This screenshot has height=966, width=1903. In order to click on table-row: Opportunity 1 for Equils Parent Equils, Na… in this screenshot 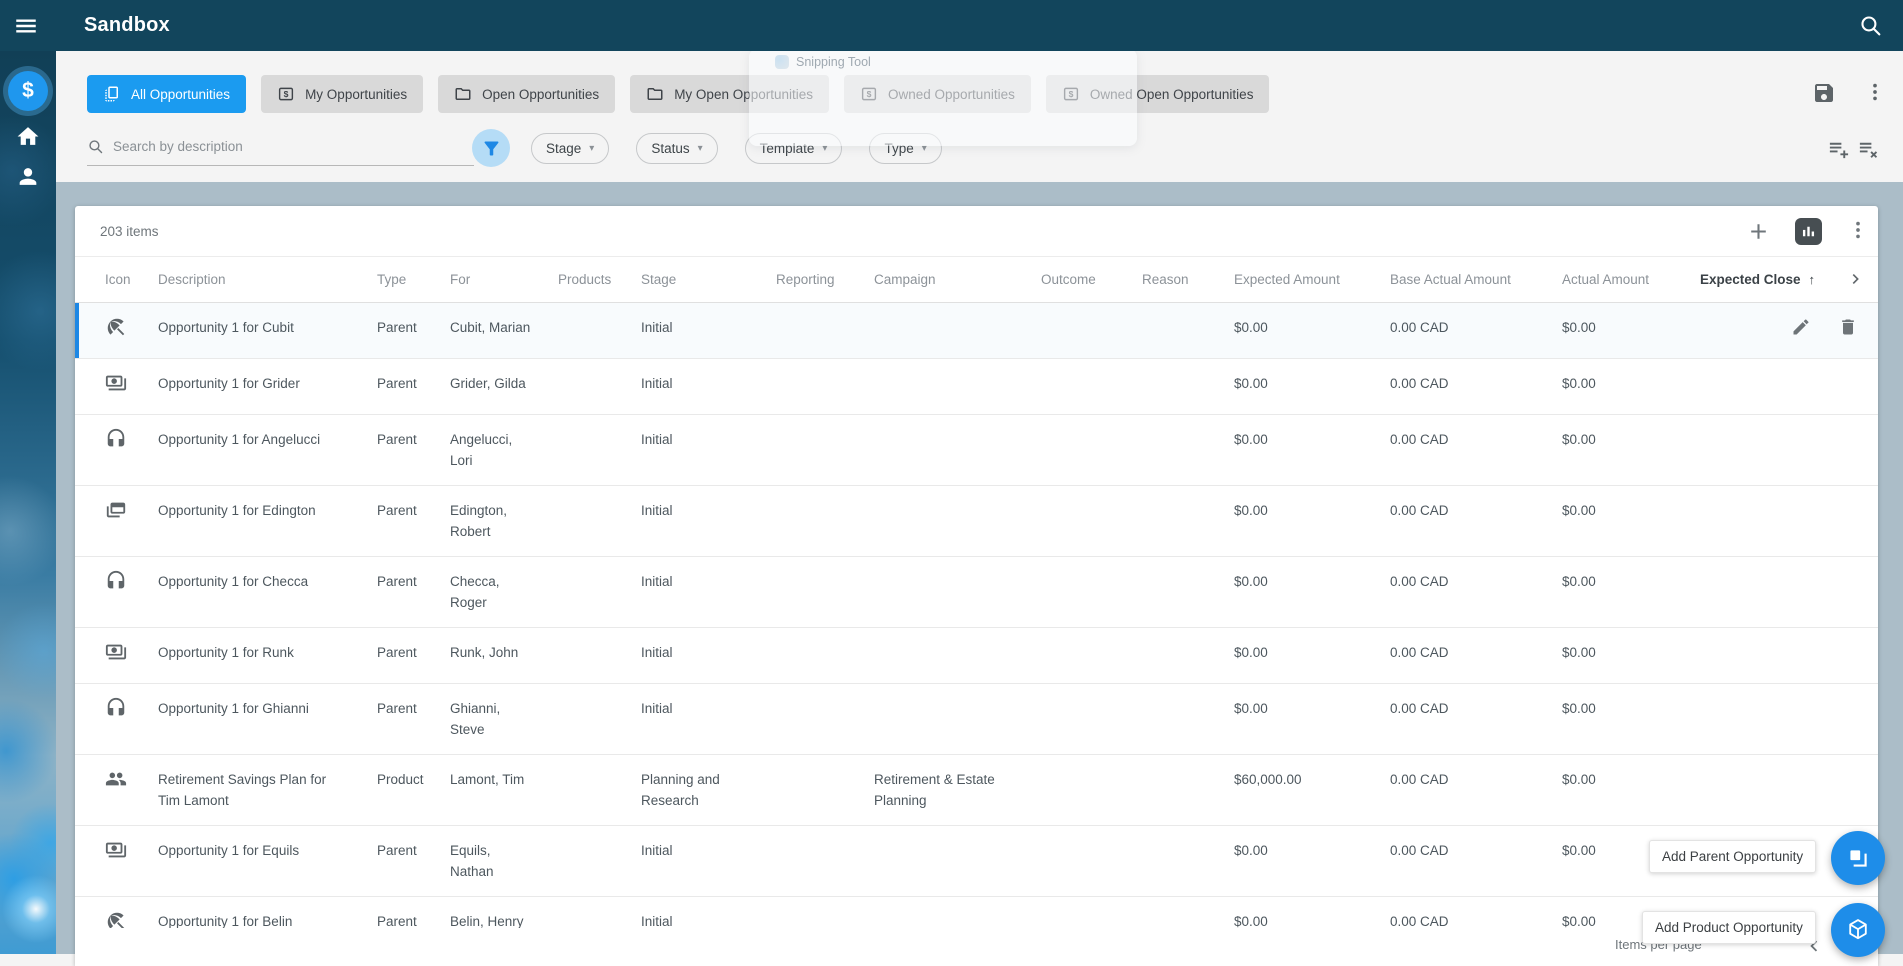, I will do `click(976, 861)`.